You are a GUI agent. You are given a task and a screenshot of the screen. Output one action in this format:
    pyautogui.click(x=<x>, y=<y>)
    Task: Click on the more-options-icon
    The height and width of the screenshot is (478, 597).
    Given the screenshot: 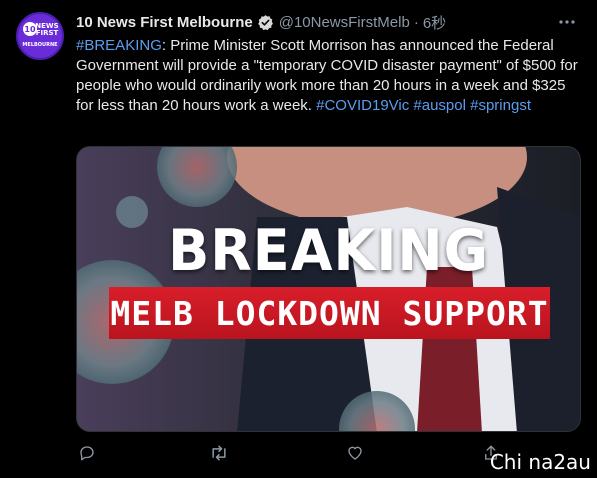 What is the action you would take?
    pyautogui.click(x=567, y=22)
    